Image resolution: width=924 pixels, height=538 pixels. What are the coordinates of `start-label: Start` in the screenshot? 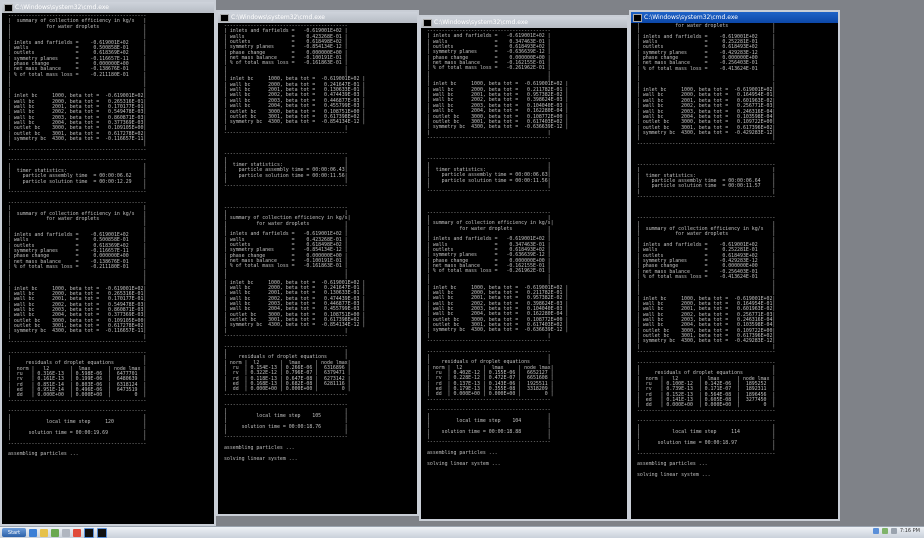 It's located at (14, 532).